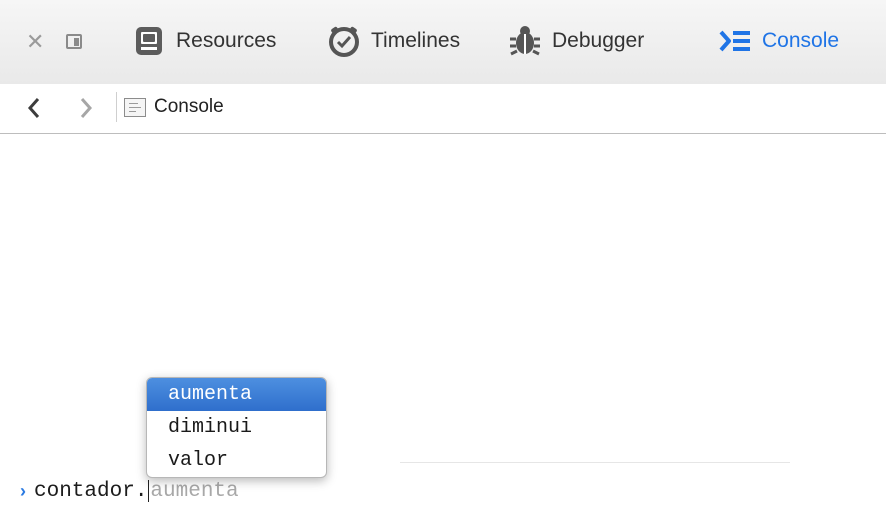 This screenshot has width=886, height=514. I want to click on debugger-icon, so click(525, 41).